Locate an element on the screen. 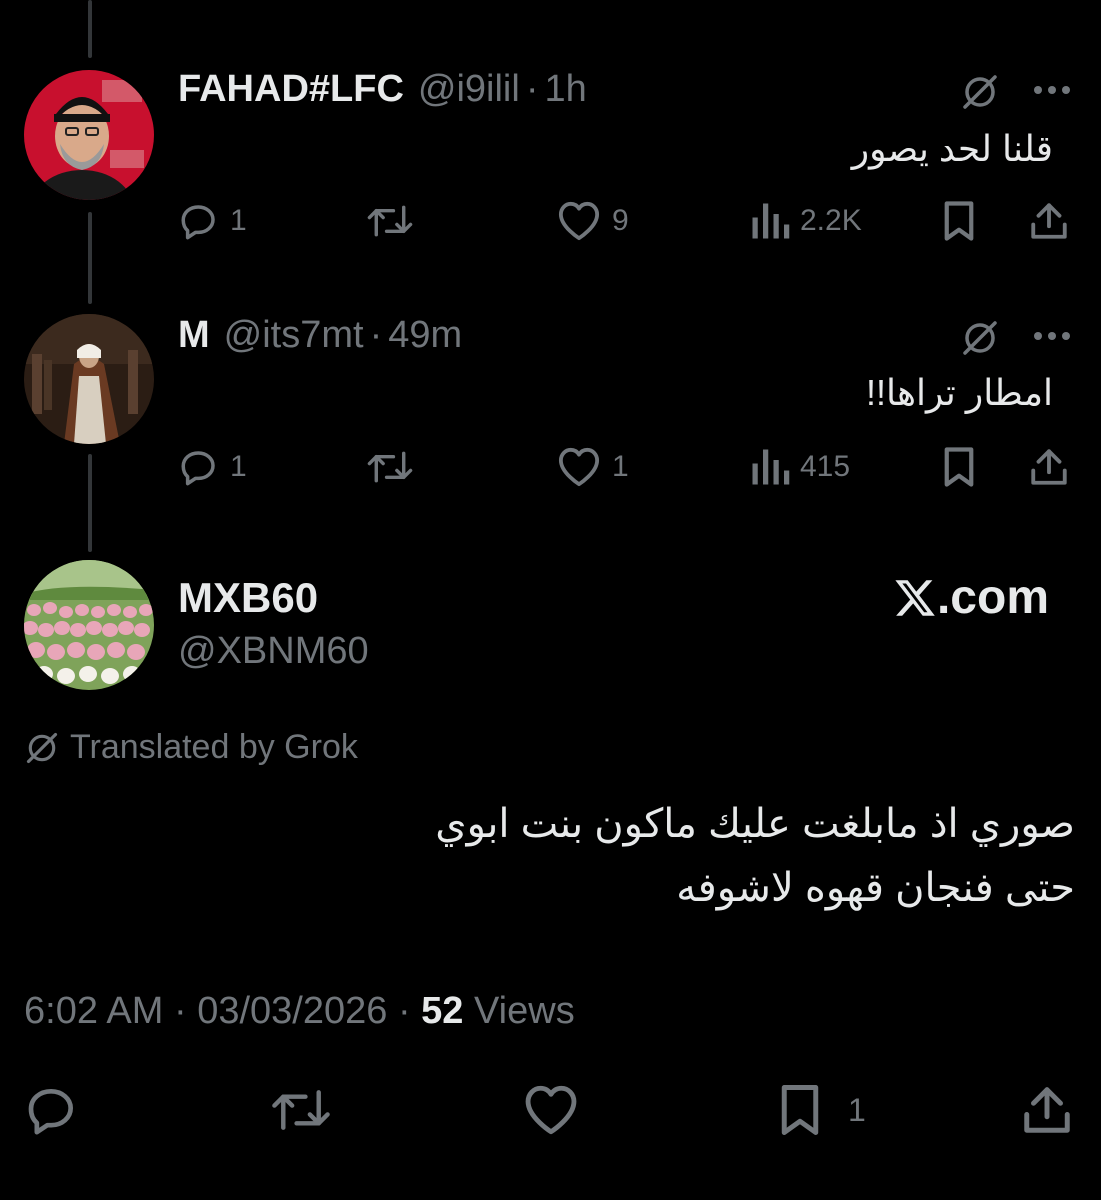  thread-line-top is located at coordinates (90, 29).